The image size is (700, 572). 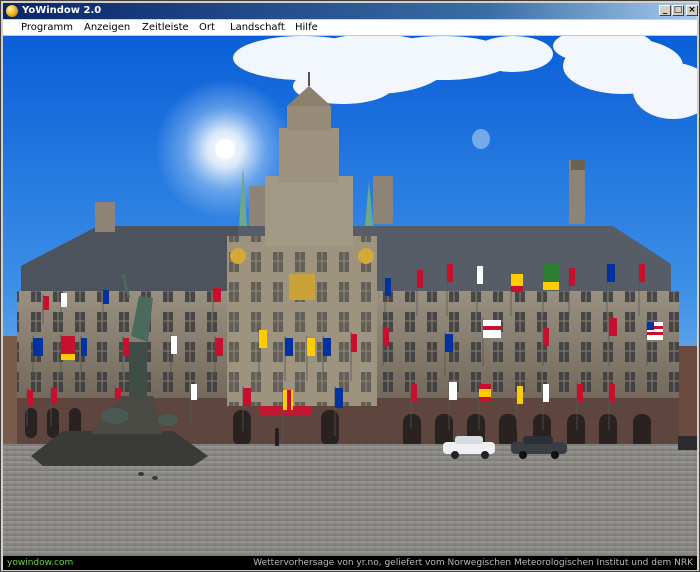 What do you see at coordinates (481, 139) in the screenshot?
I see `moon` at bounding box center [481, 139].